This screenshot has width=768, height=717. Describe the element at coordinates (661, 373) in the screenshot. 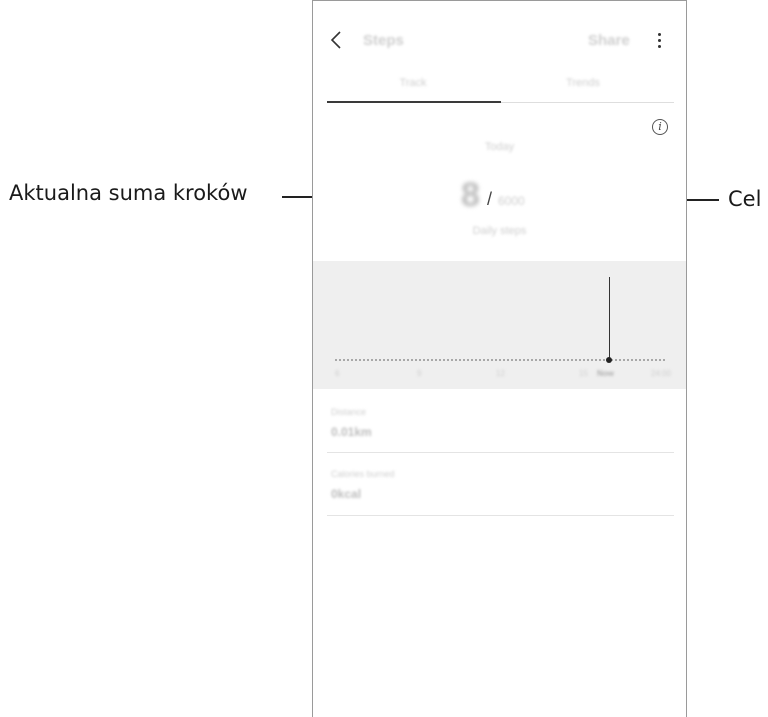

I see `graph-tick-label: 24:00` at that location.